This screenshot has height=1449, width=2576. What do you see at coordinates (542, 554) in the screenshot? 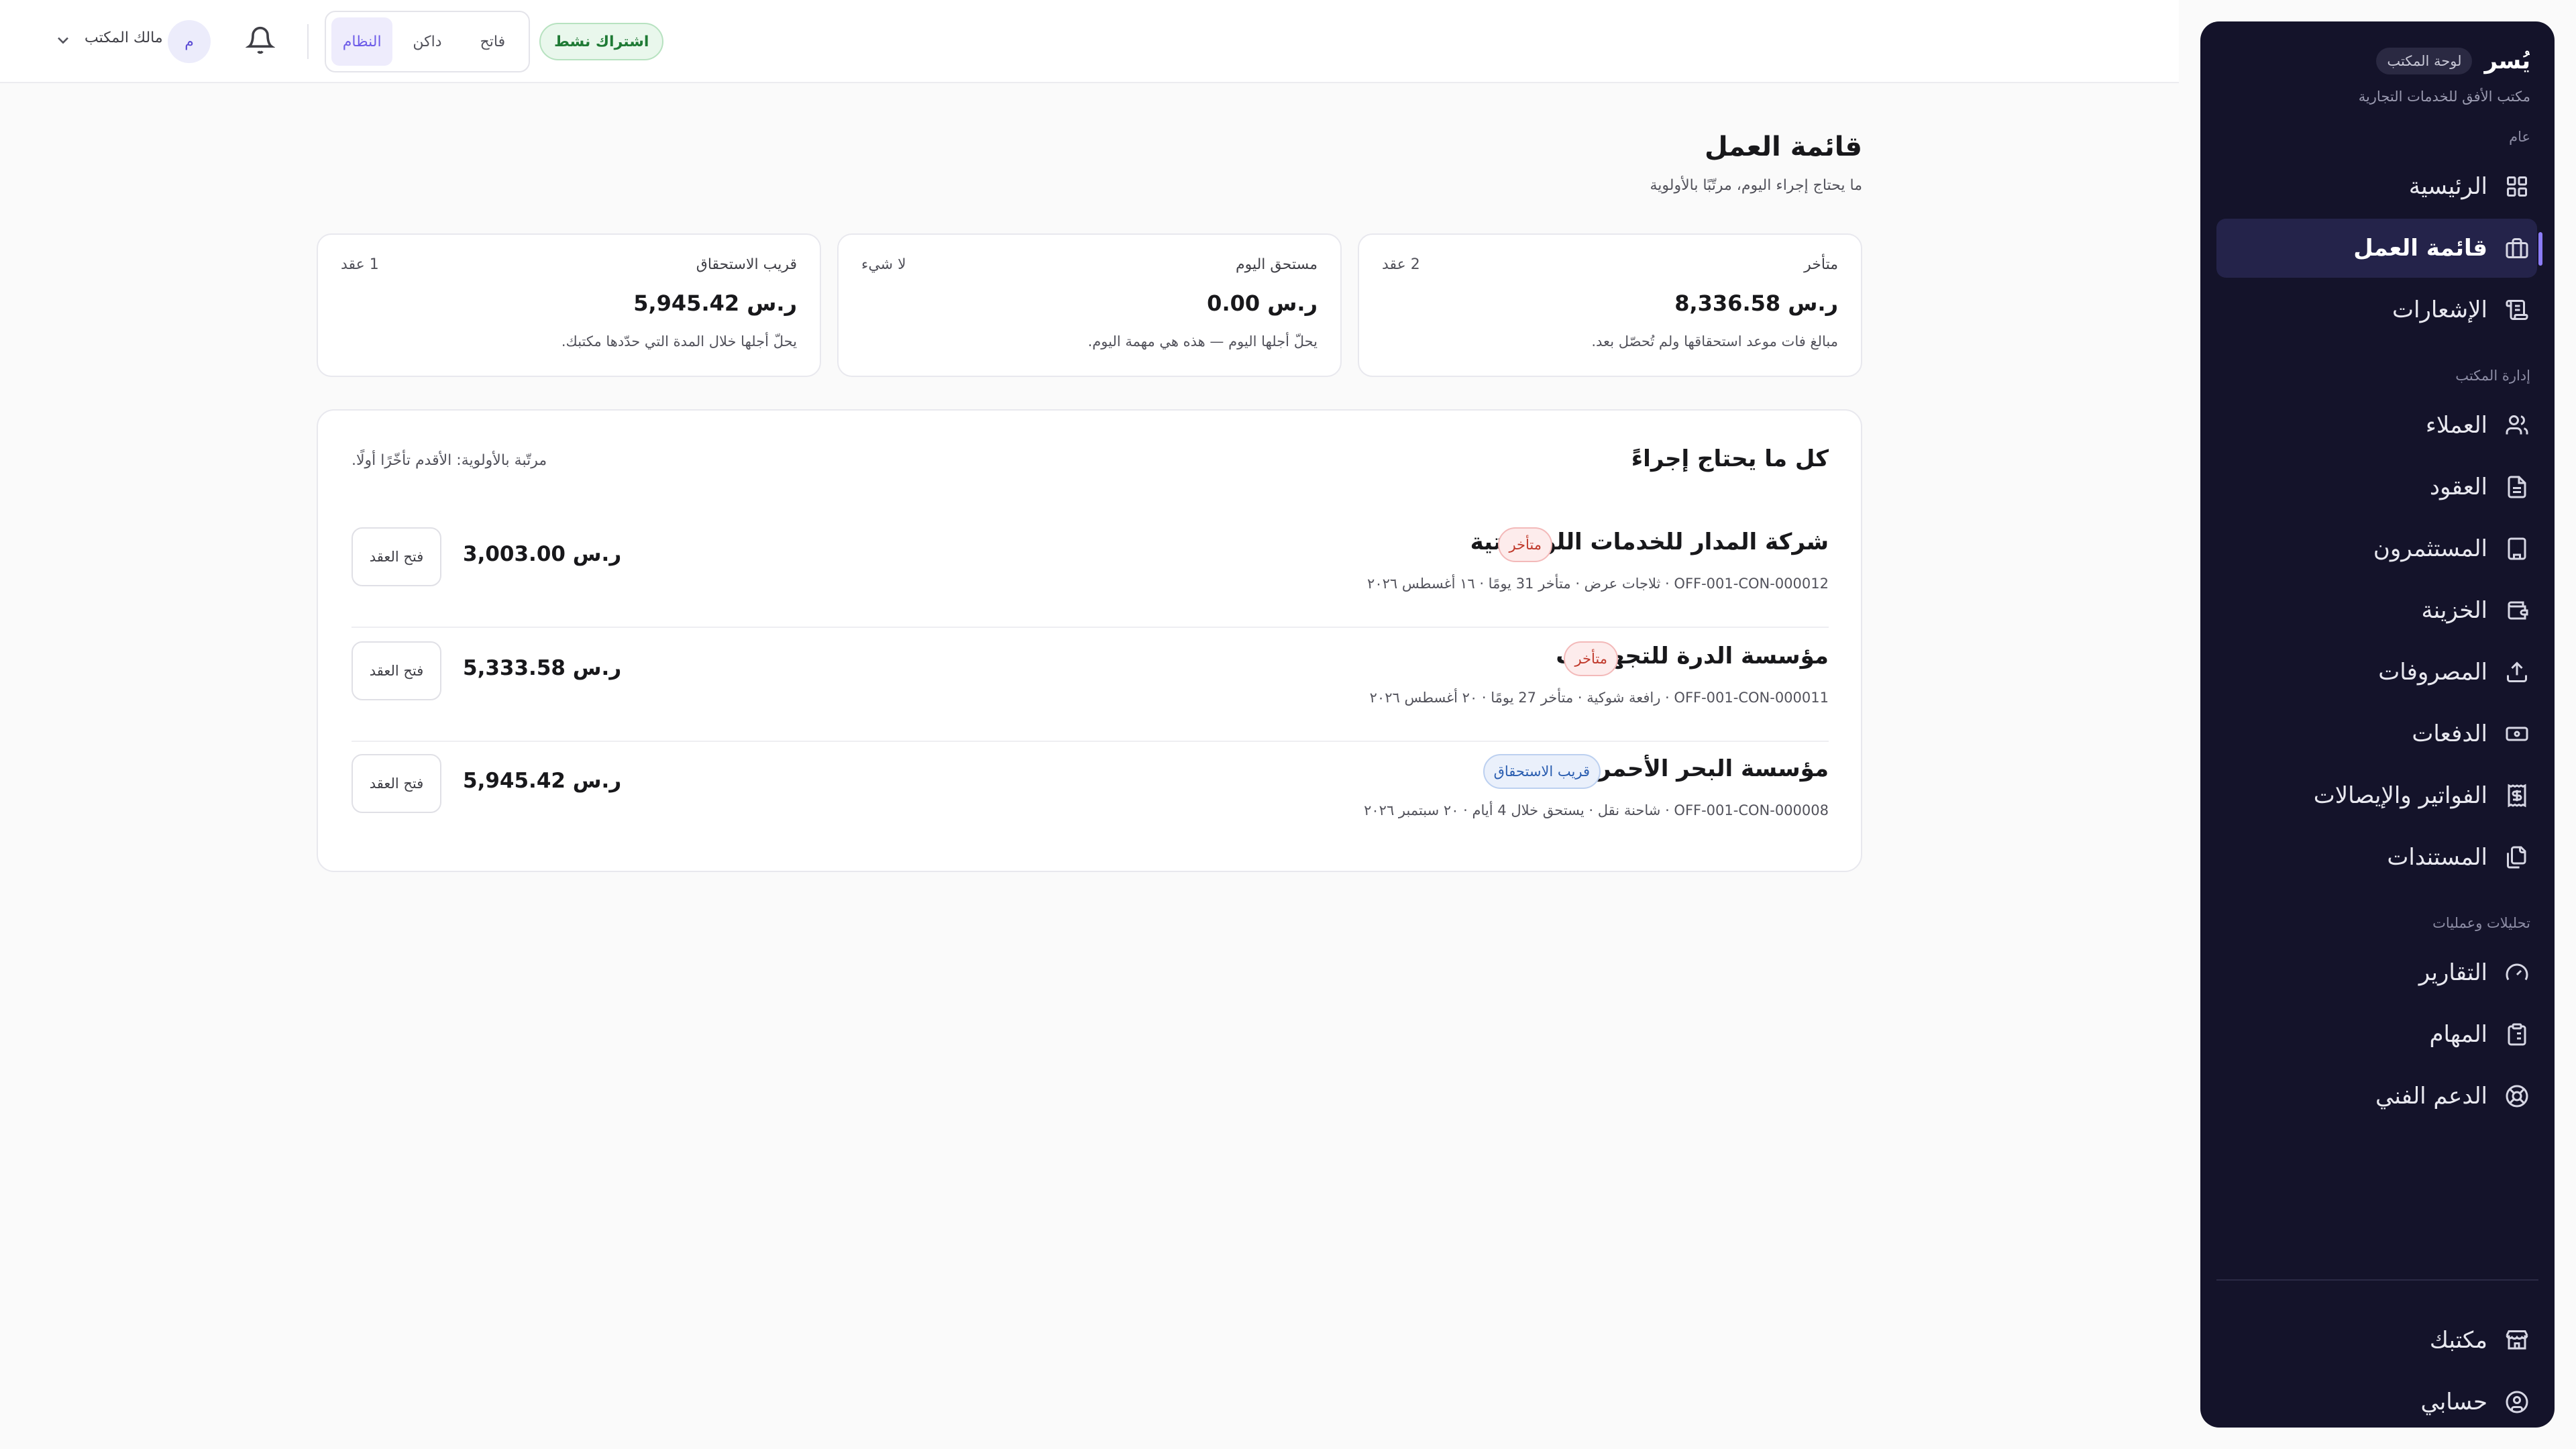
I see `row-amount: ر.س 3,003.00` at bounding box center [542, 554].